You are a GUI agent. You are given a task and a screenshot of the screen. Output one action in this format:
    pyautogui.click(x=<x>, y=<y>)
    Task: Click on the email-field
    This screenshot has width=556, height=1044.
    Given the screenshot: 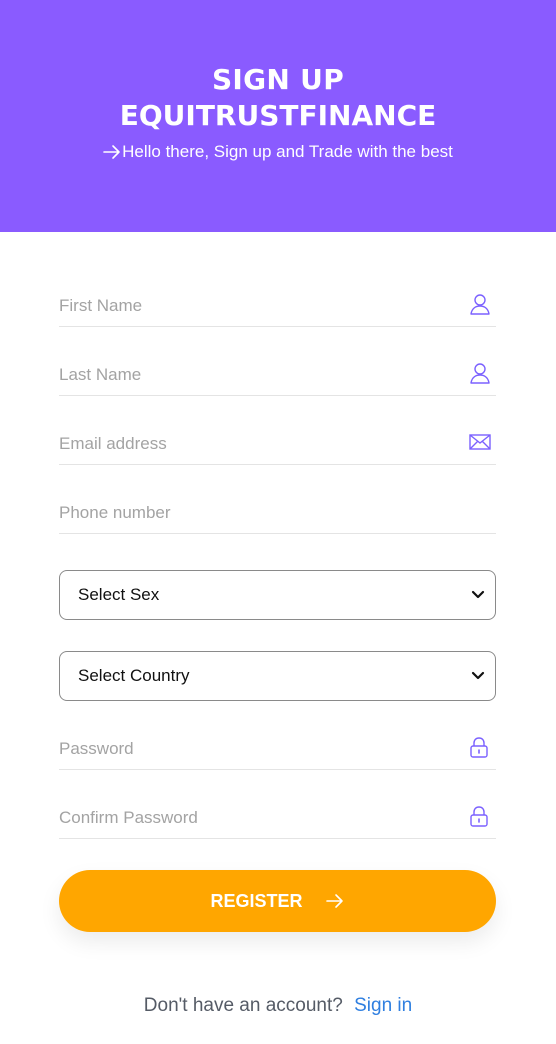 What is the action you would take?
    pyautogui.click(x=277, y=445)
    